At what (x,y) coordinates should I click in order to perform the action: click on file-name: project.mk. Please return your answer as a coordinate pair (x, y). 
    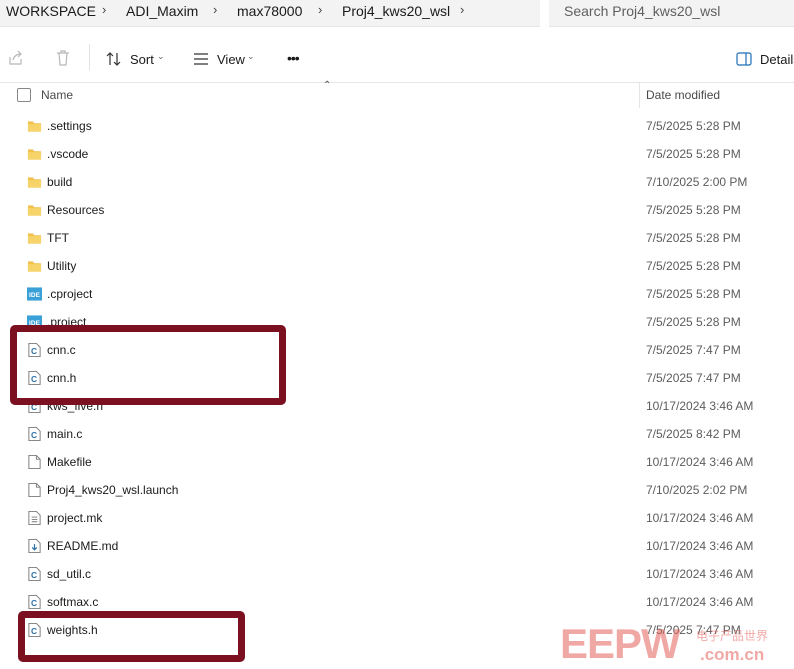
    Looking at the image, I should click on (74, 518).